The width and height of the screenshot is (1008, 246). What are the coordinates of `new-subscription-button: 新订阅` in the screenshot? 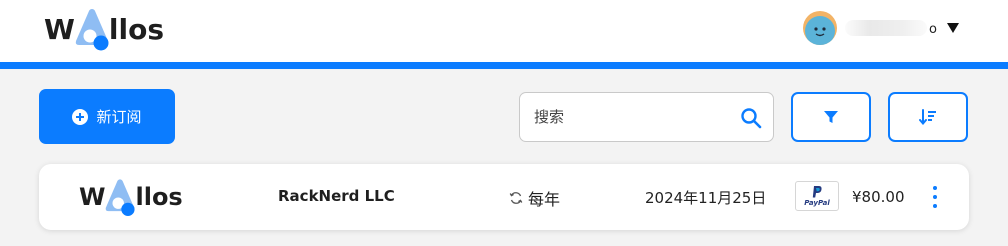 It's located at (107, 116).